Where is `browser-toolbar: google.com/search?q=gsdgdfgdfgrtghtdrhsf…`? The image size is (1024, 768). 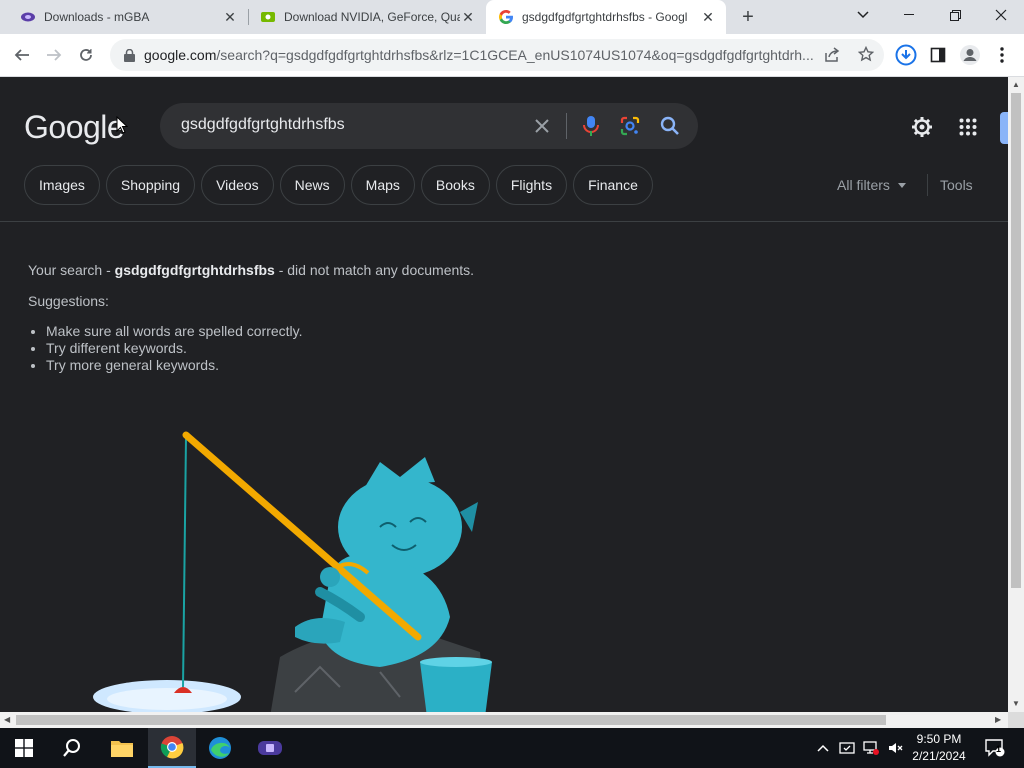 browser-toolbar: google.com/search?q=gsdgdfgdfgrtghtdrhsf… is located at coordinates (512, 55).